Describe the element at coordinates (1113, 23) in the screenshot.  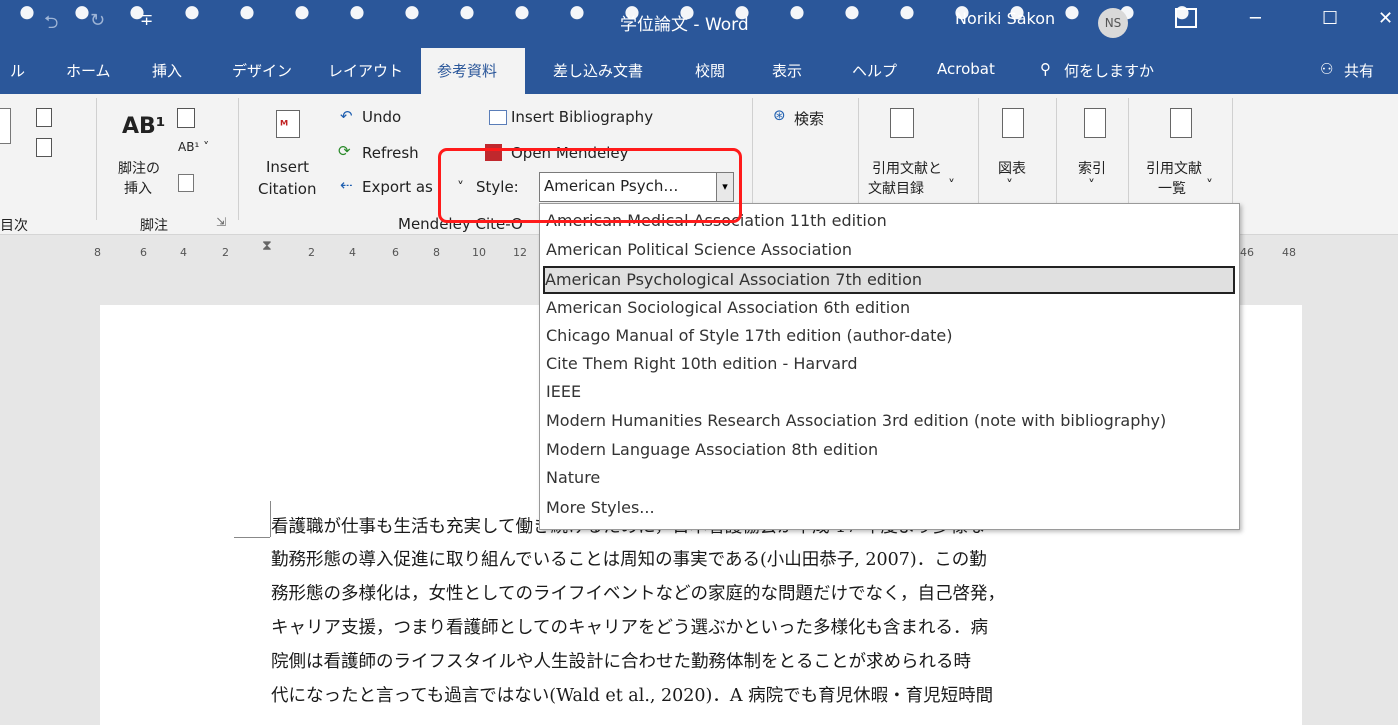
I see `avatar: NS` at that location.